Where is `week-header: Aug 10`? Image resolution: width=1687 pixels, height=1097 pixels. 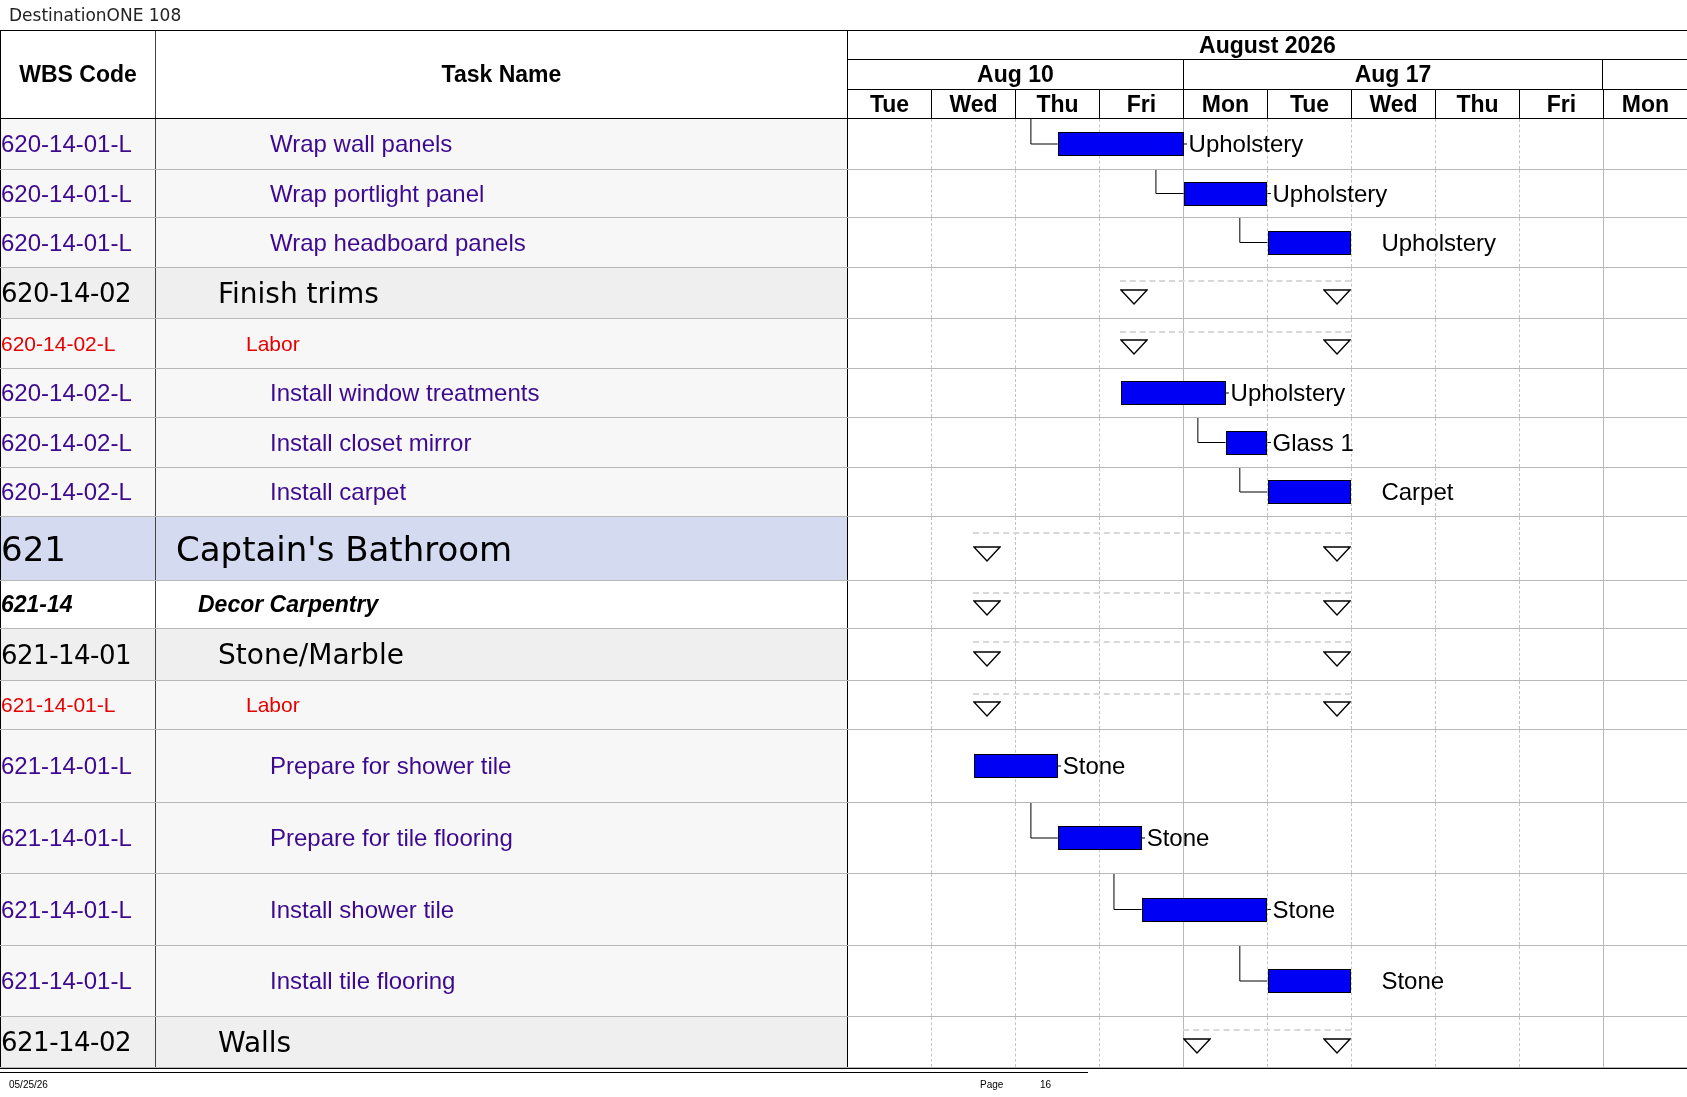
week-header: Aug 10 is located at coordinates (1016, 74).